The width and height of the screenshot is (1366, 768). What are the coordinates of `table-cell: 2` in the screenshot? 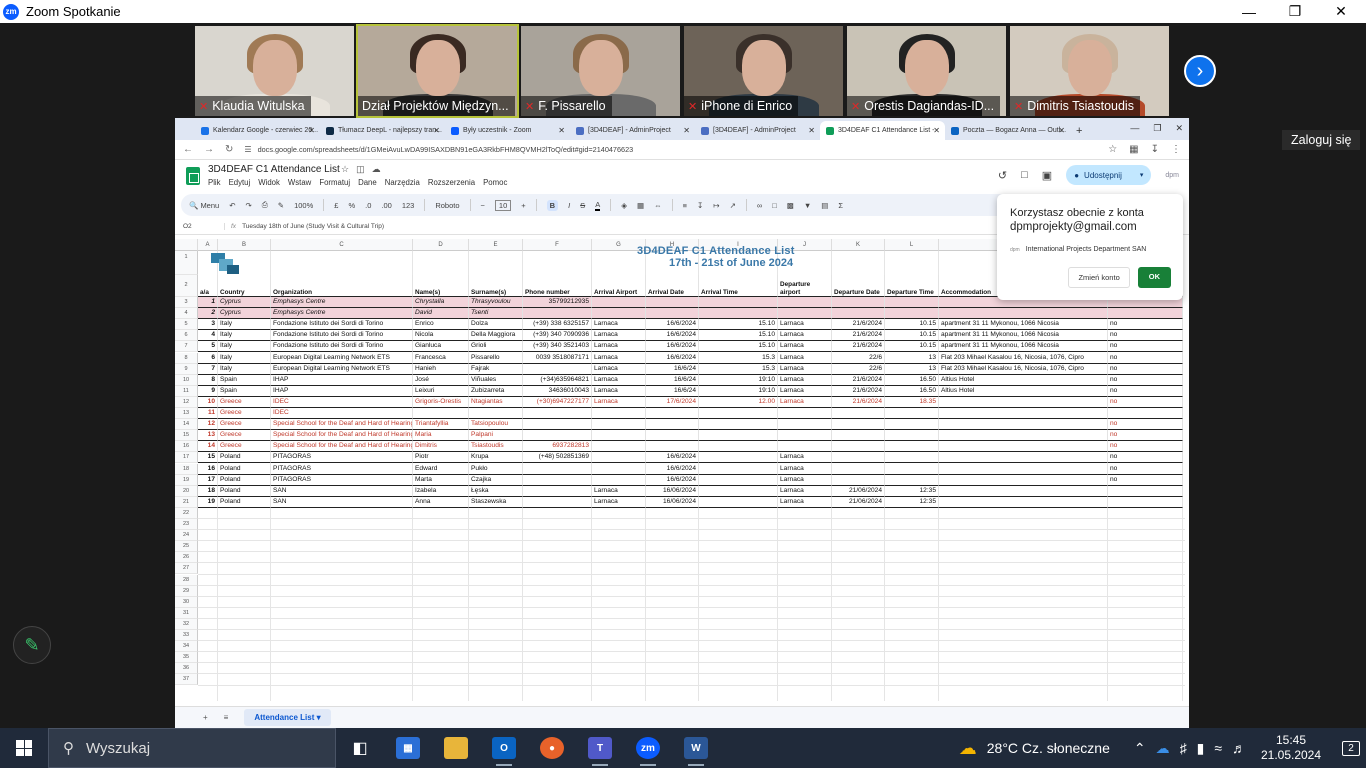 It's located at (208, 314).